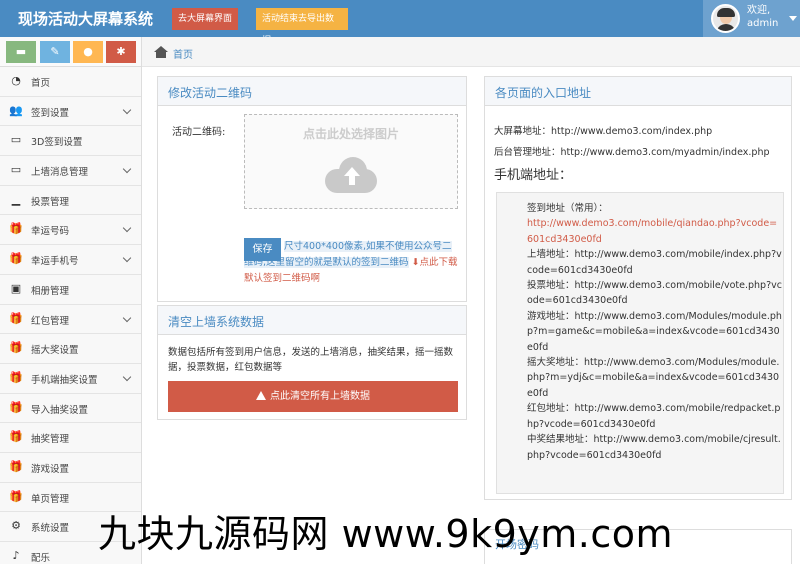 Image resolution: width=800 pixels, height=564 pixels. Describe the element at coordinates (88, 52) in the screenshot. I see `users-shortcut-button: ●` at that location.